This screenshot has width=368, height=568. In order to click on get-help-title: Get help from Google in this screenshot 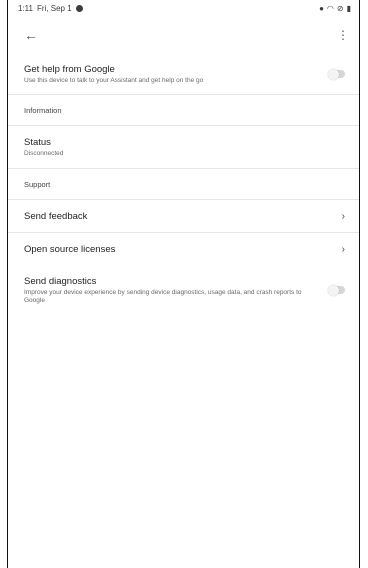, I will do `click(69, 69)`.